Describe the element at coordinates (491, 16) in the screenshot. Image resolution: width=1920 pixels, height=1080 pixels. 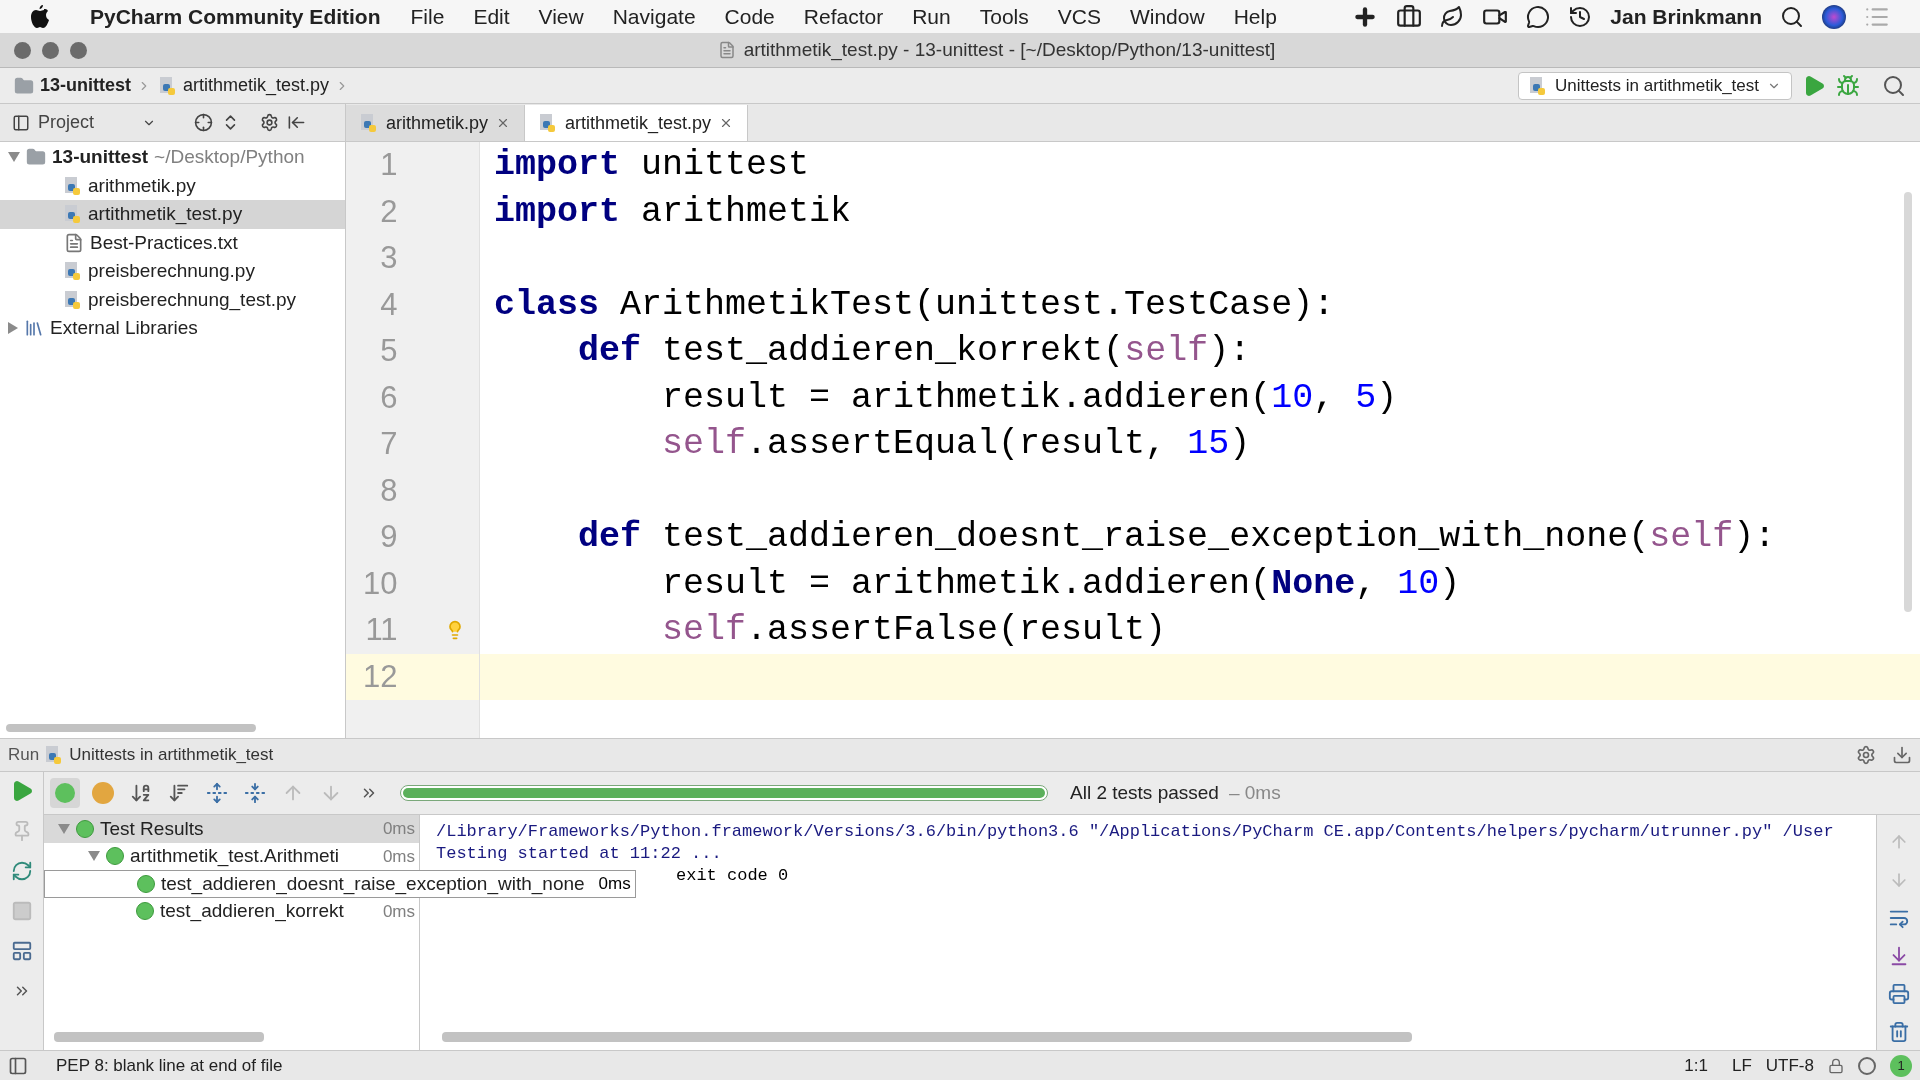
I see `menu-item: Edit` at that location.